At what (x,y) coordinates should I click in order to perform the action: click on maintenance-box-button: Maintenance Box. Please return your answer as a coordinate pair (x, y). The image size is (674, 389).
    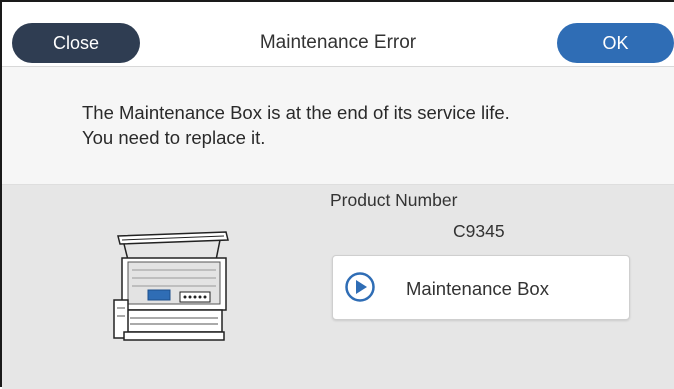
    Looking at the image, I should click on (481, 287).